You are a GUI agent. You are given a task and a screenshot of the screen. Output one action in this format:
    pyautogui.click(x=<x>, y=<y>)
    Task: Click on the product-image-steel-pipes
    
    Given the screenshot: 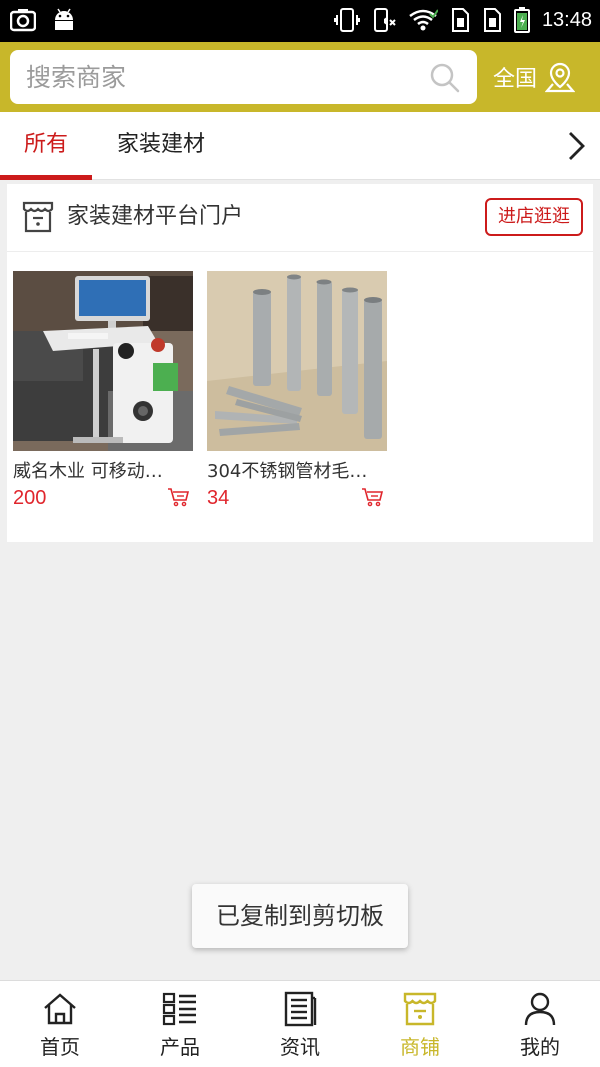 What is the action you would take?
    pyautogui.click(x=297, y=361)
    